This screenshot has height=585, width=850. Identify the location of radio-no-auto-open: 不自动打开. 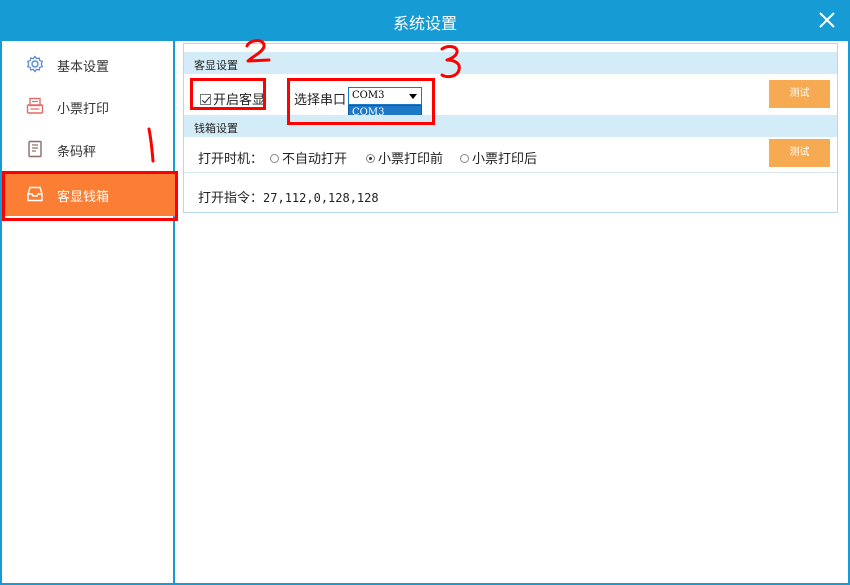
(308, 157).